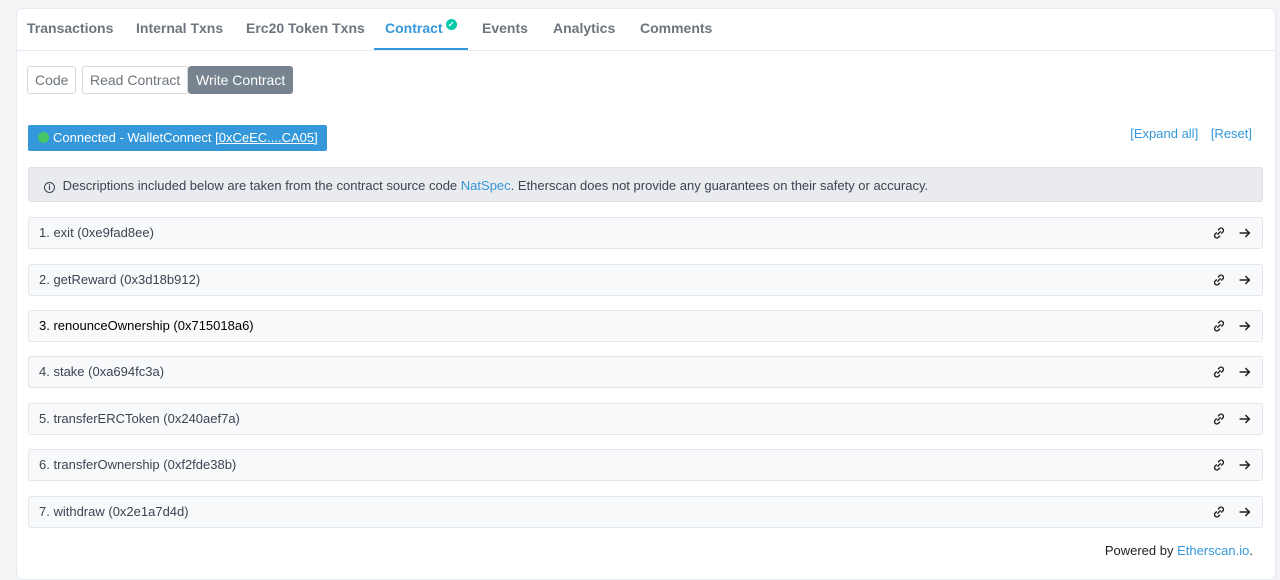 This screenshot has height=580, width=1280. I want to click on function-row: 7. withdraw (0x2e1a7d4d), so click(645, 512).